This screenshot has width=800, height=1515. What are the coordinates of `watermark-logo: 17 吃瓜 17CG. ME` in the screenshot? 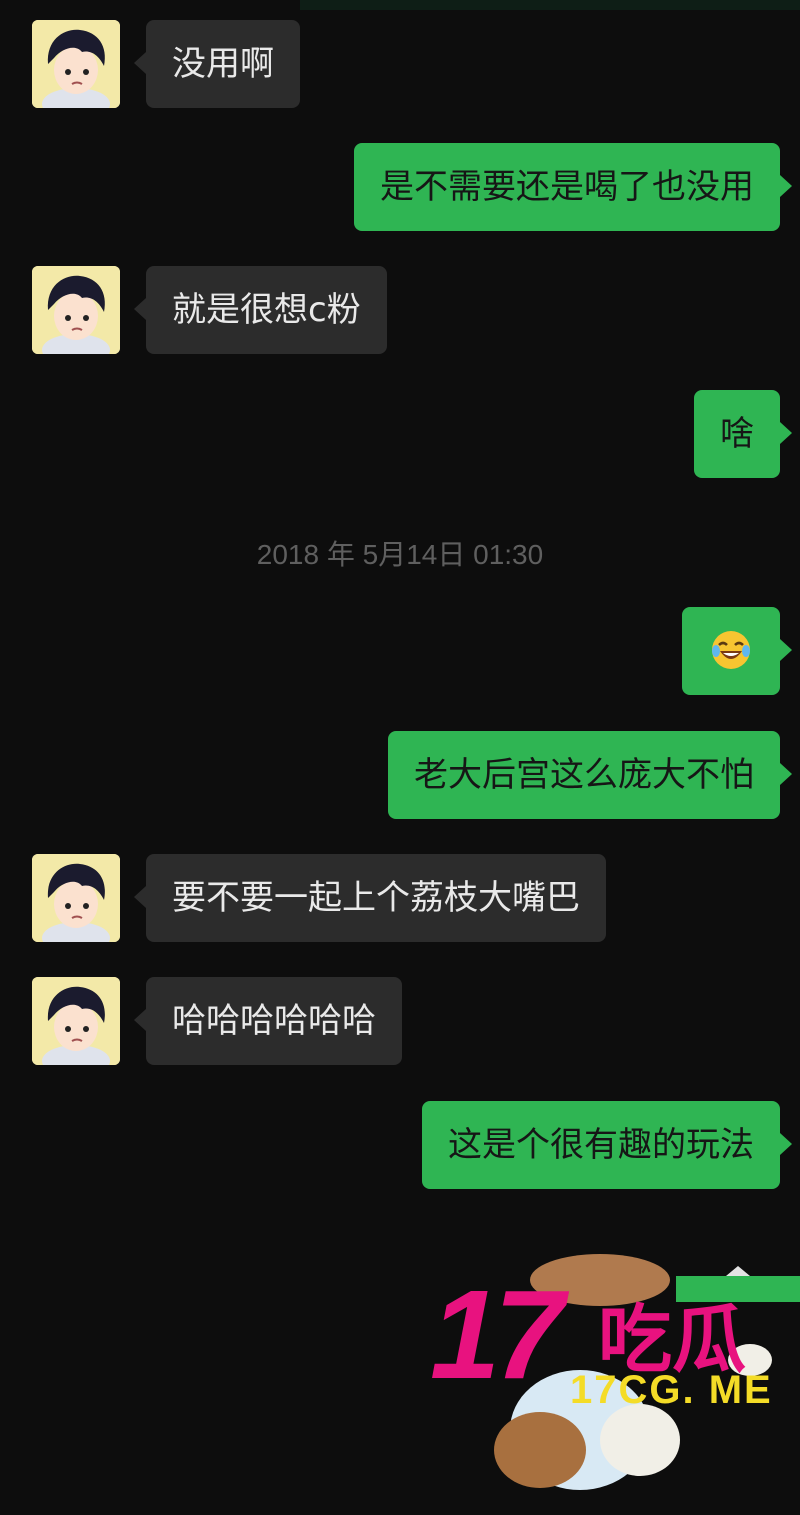 It's located at (610, 1377).